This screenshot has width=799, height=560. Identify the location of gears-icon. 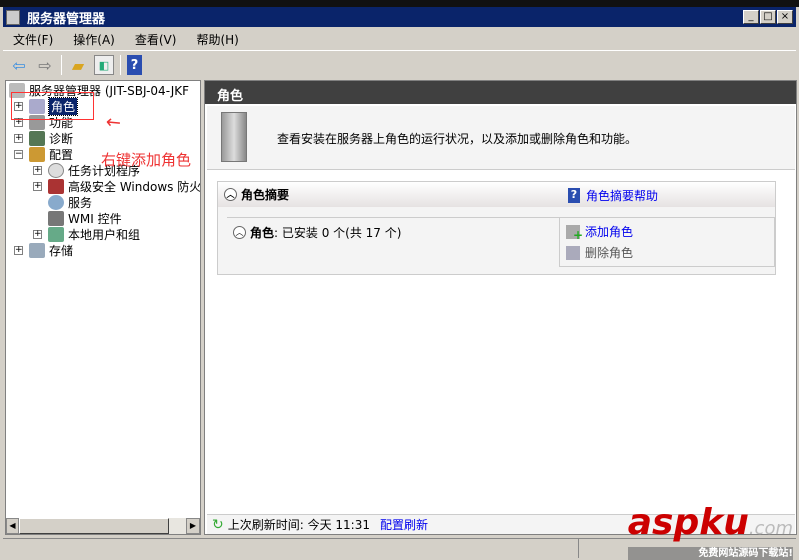
(56, 202).